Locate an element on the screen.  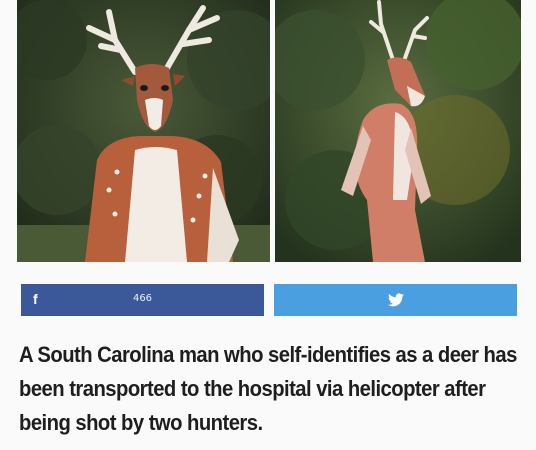
twitter-icon is located at coordinates (395, 300).